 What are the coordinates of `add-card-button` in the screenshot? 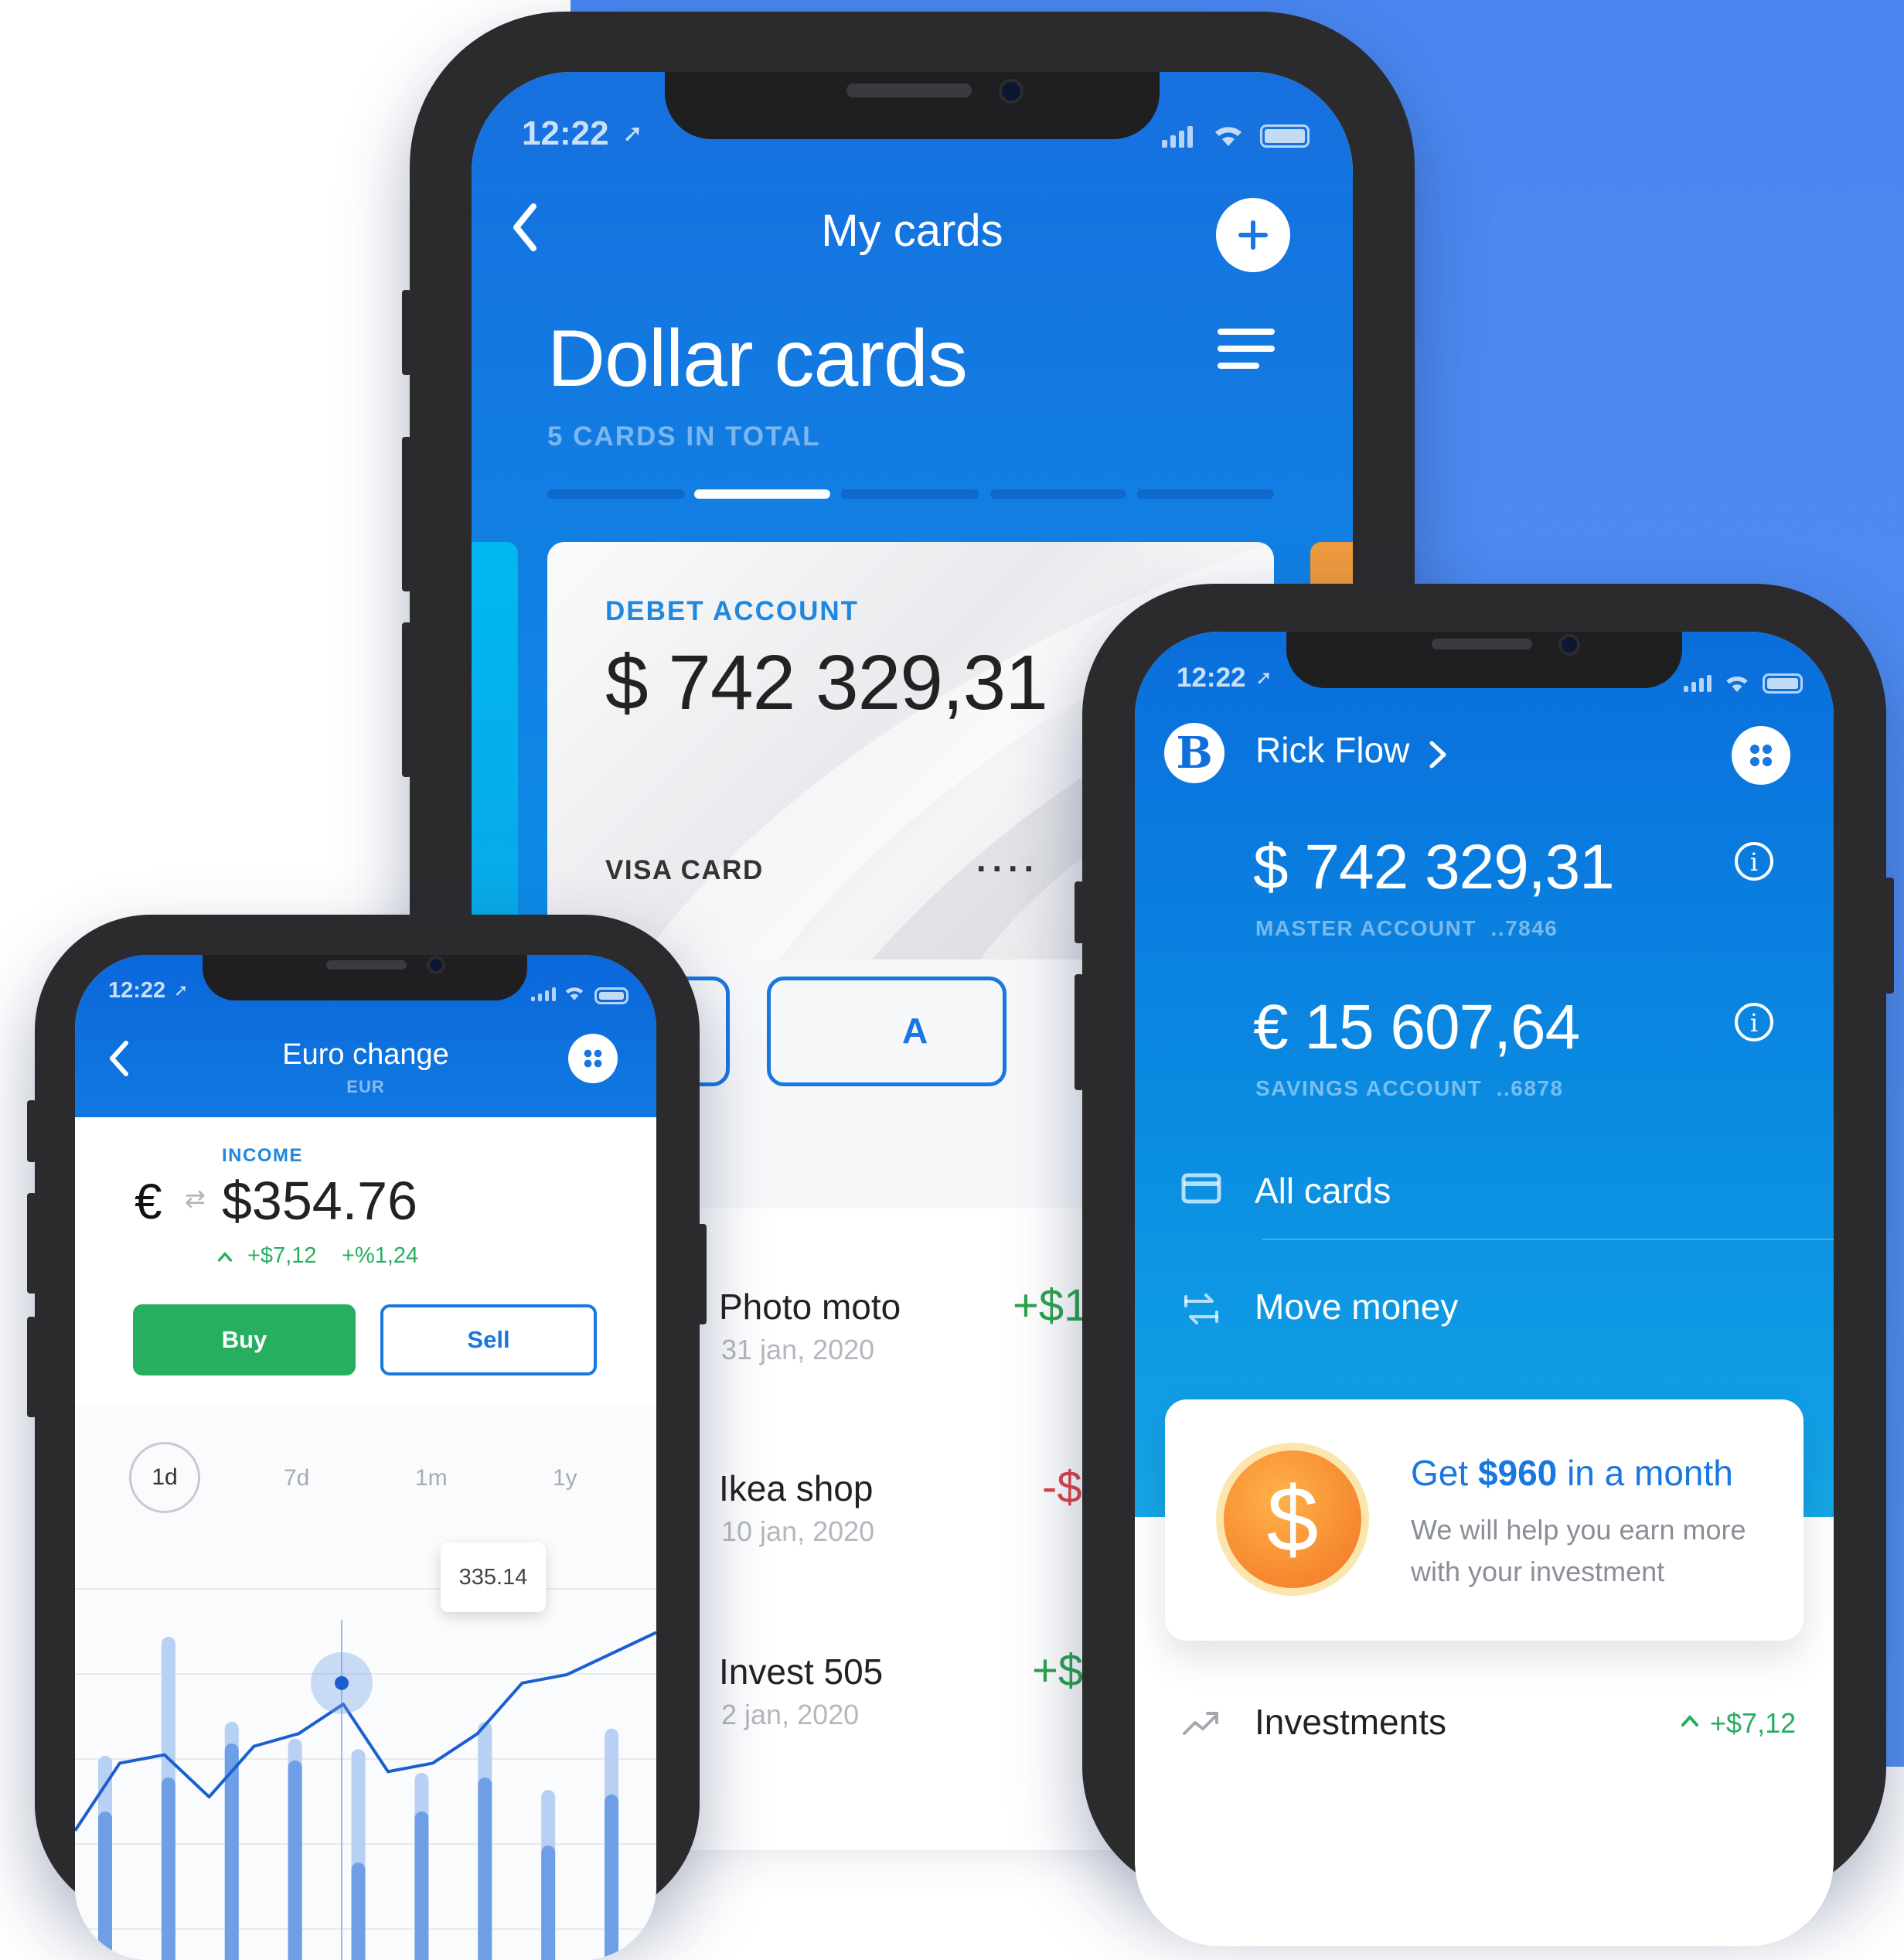 It's located at (1253, 235).